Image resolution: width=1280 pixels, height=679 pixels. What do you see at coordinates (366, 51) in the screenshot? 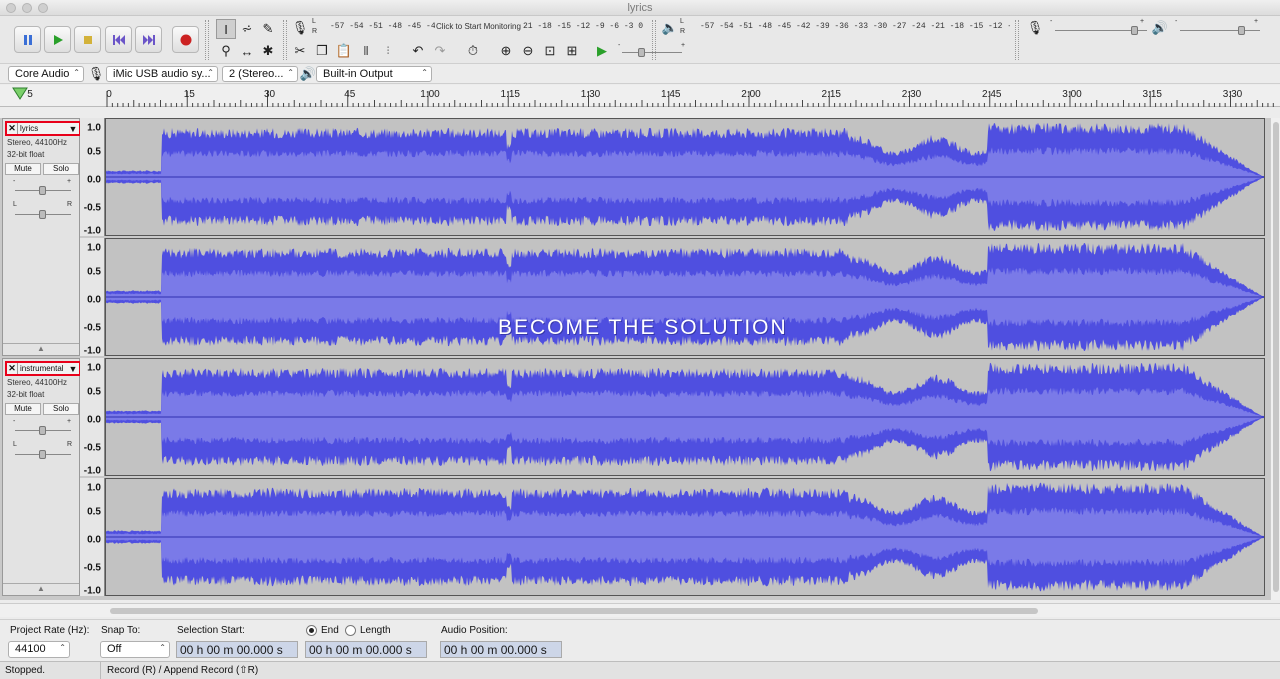
I see `trim-icon: ⫼` at bounding box center [366, 51].